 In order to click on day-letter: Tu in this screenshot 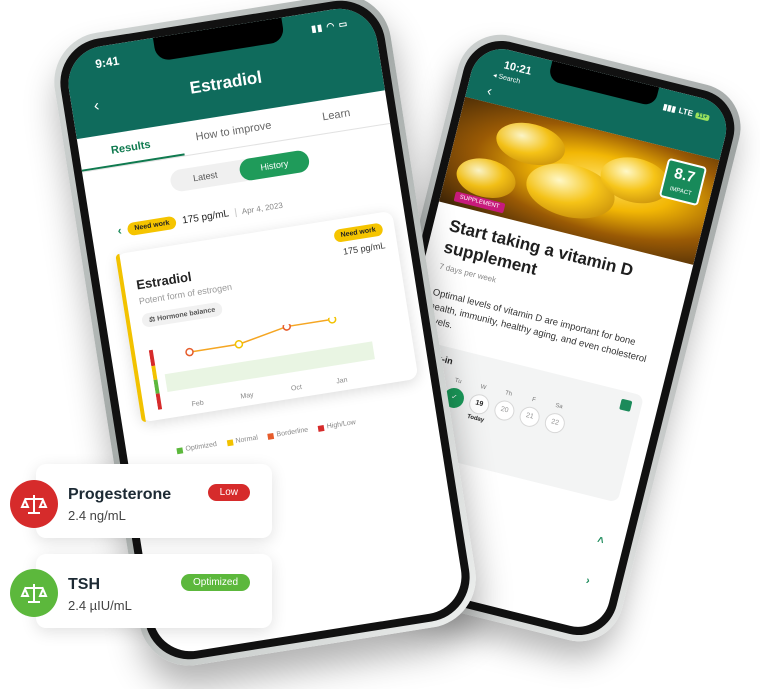, I will do `click(458, 381)`.